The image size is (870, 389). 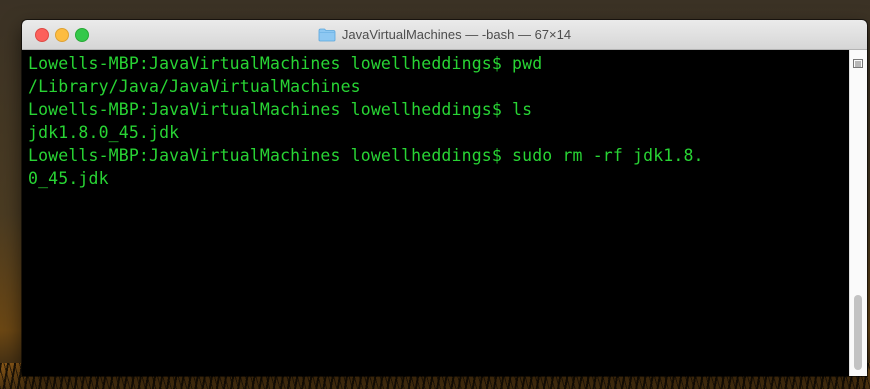 I want to click on vertical-scrollbar, so click(x=858, y=213).